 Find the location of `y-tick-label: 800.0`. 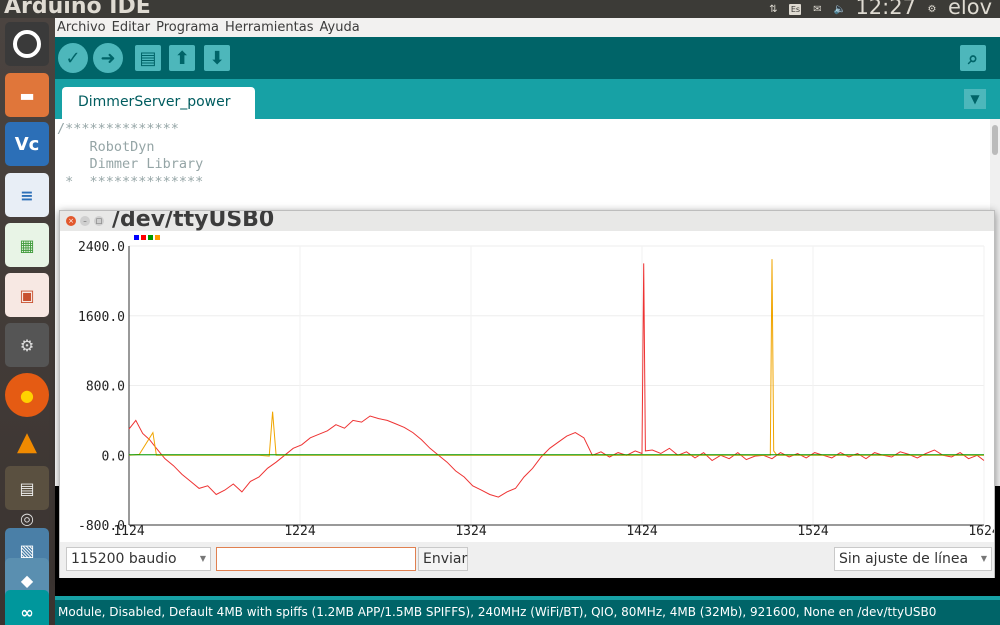

y-tick-label: 800.0 is located at coordinates (105, 387).